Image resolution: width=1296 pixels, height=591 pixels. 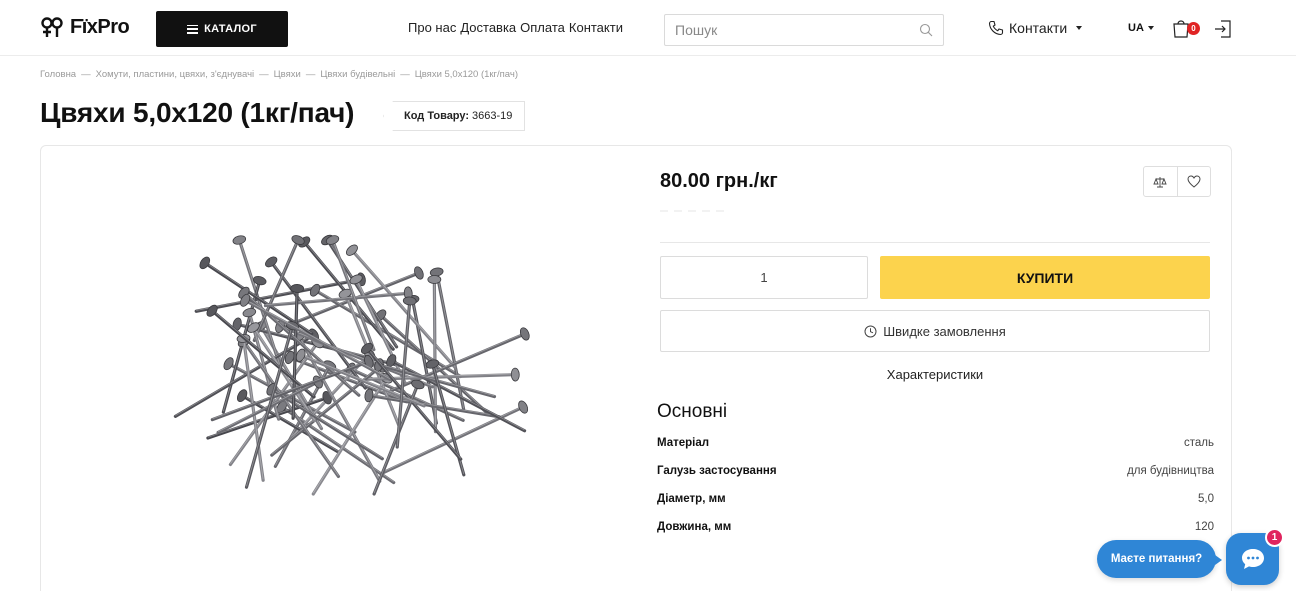 What do you see at coordinates (466, 74) in the screenshot?
I see `breadcrumb-current: Цвяхи 5,0x120 (1кг/пач)` at bounding box center [466, 74].